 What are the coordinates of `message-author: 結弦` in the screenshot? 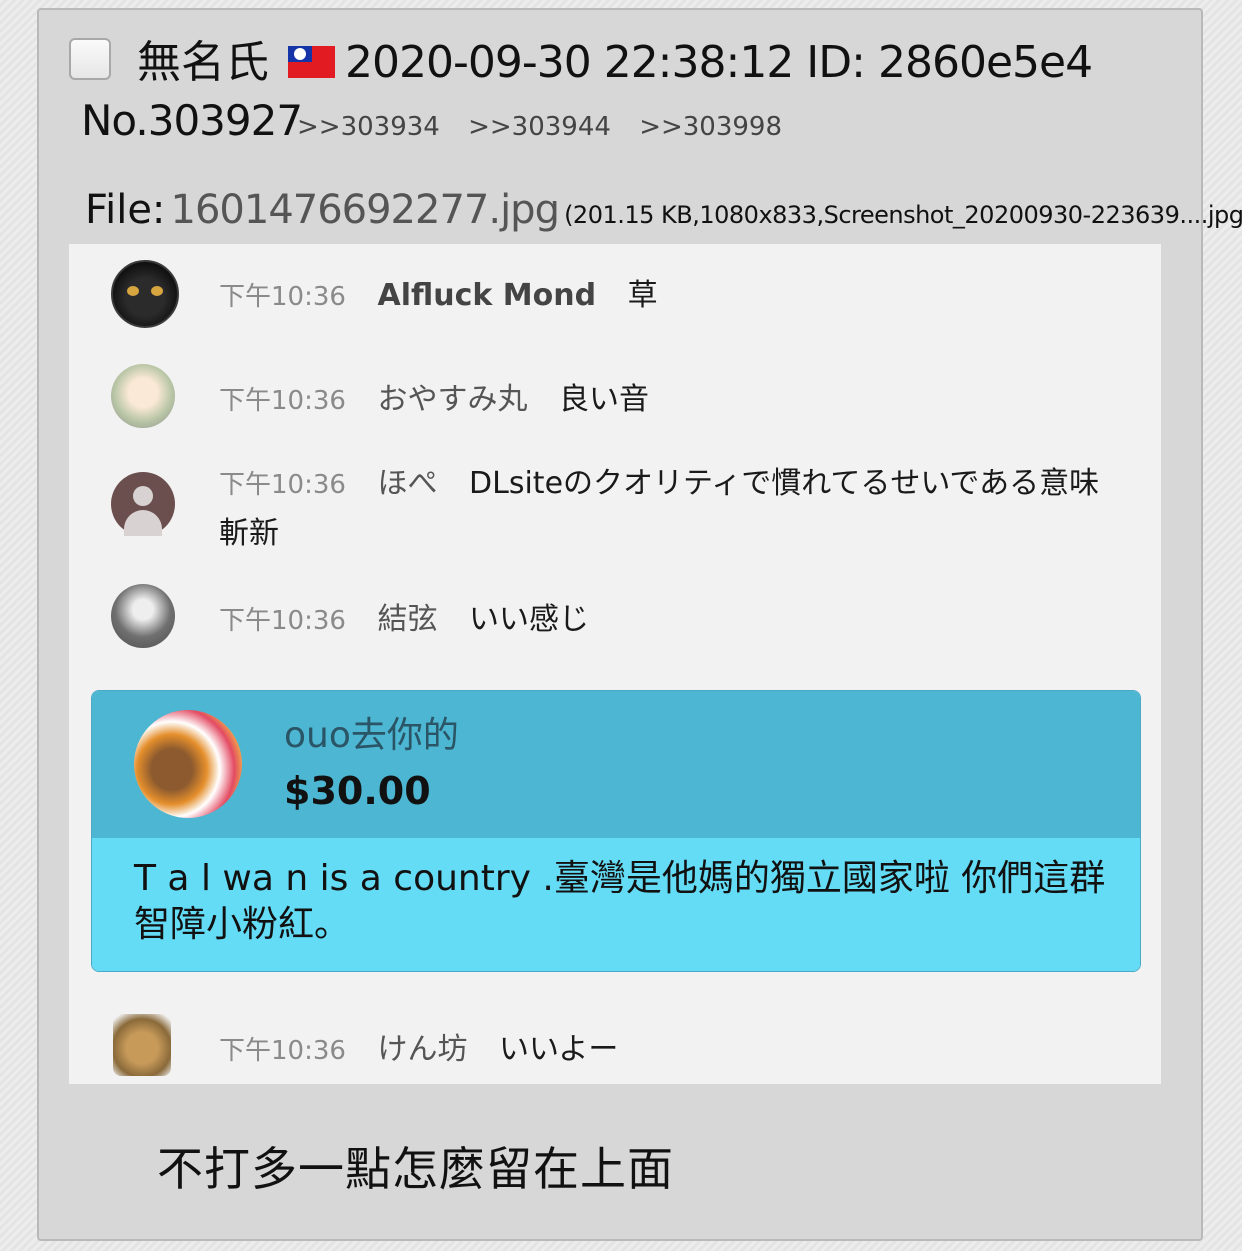 It's located at (407, 619).